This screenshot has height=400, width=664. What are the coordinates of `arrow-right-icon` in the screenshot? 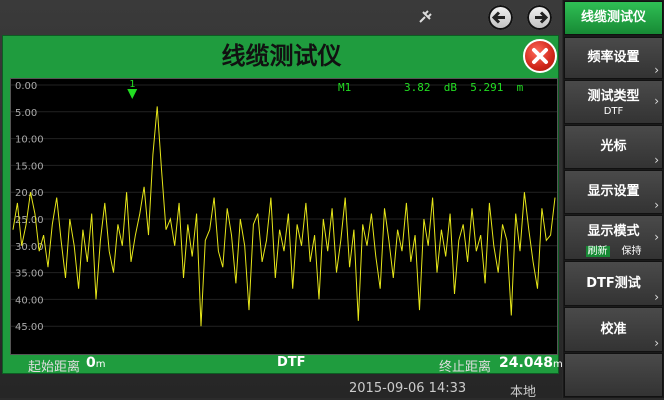 It's located at (542, 17).